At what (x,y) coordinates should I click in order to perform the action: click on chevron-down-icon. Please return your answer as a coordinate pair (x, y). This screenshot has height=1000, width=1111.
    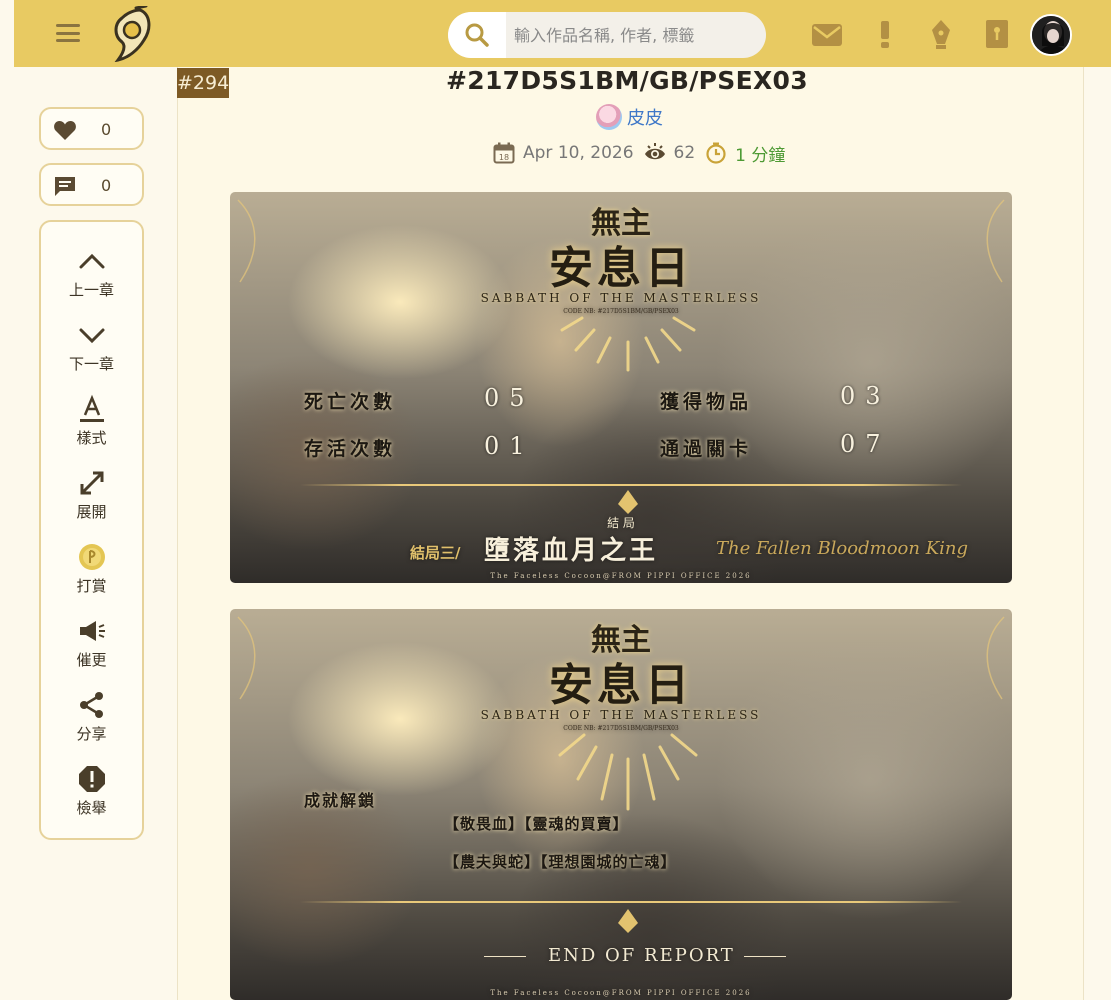
    Looking at the image, I should click on (91, 336).